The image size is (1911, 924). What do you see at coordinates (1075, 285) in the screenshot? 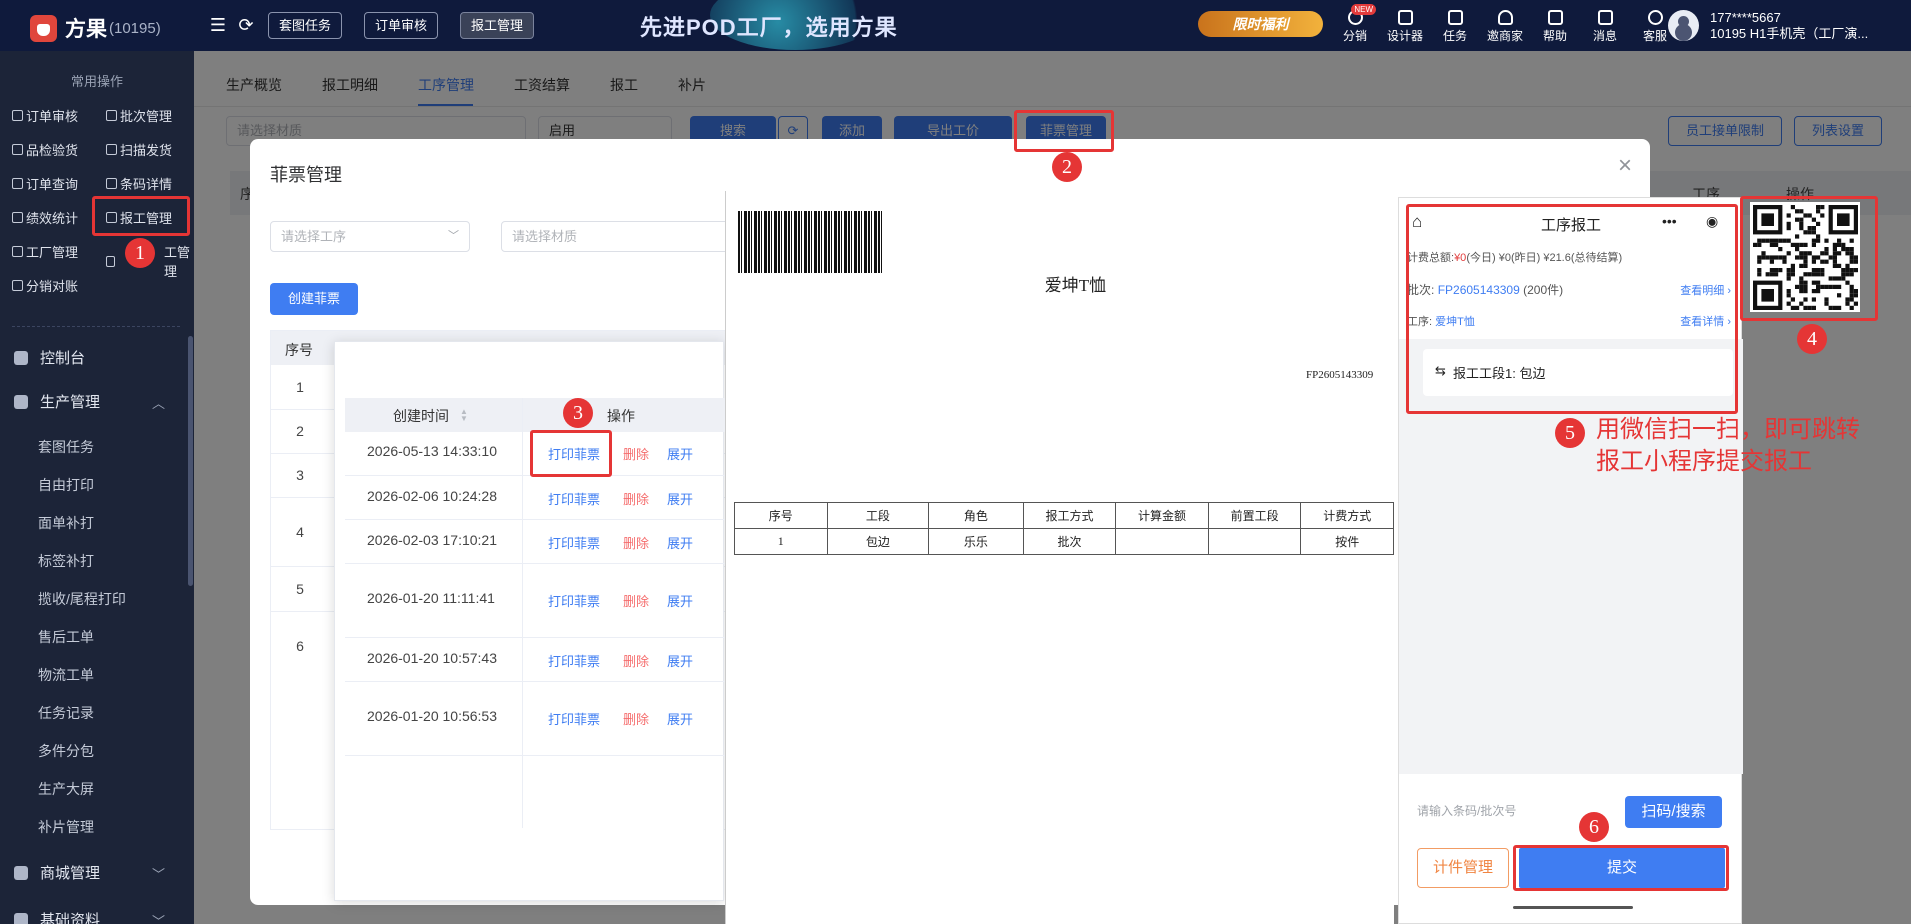
I see `preview-title: 爱坤T恤` at bounding box center [1075, 285].